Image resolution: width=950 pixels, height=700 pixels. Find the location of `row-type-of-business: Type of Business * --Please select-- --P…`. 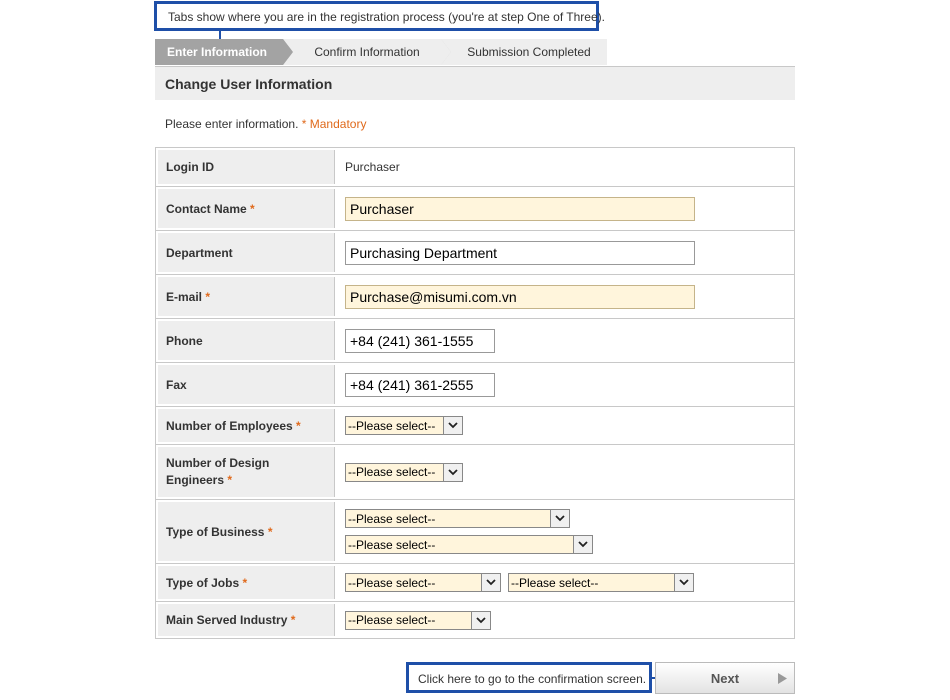

row-type-of-business: Type of Business * --Please select-- --P… is located at coordinates (475, 531).